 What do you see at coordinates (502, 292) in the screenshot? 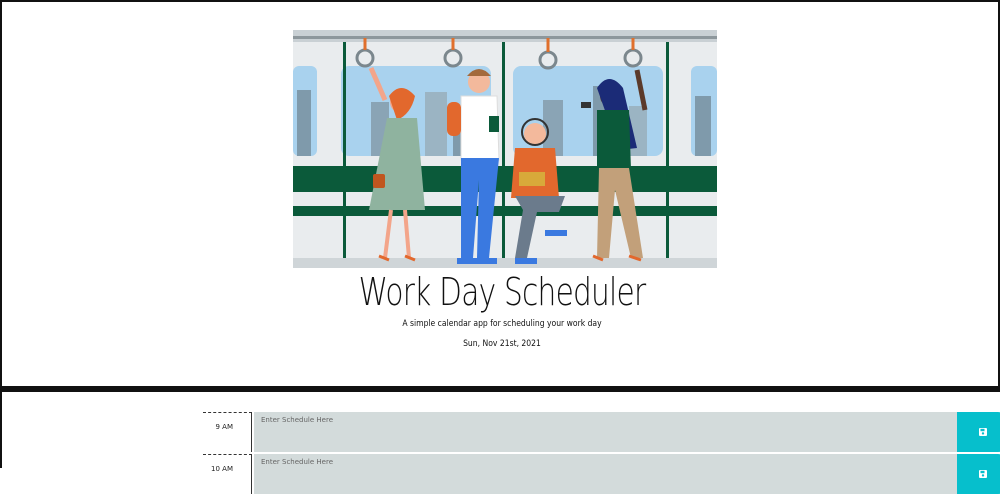
I see `page-title: Work Day Scheduler` at bounding box center [502, 292].